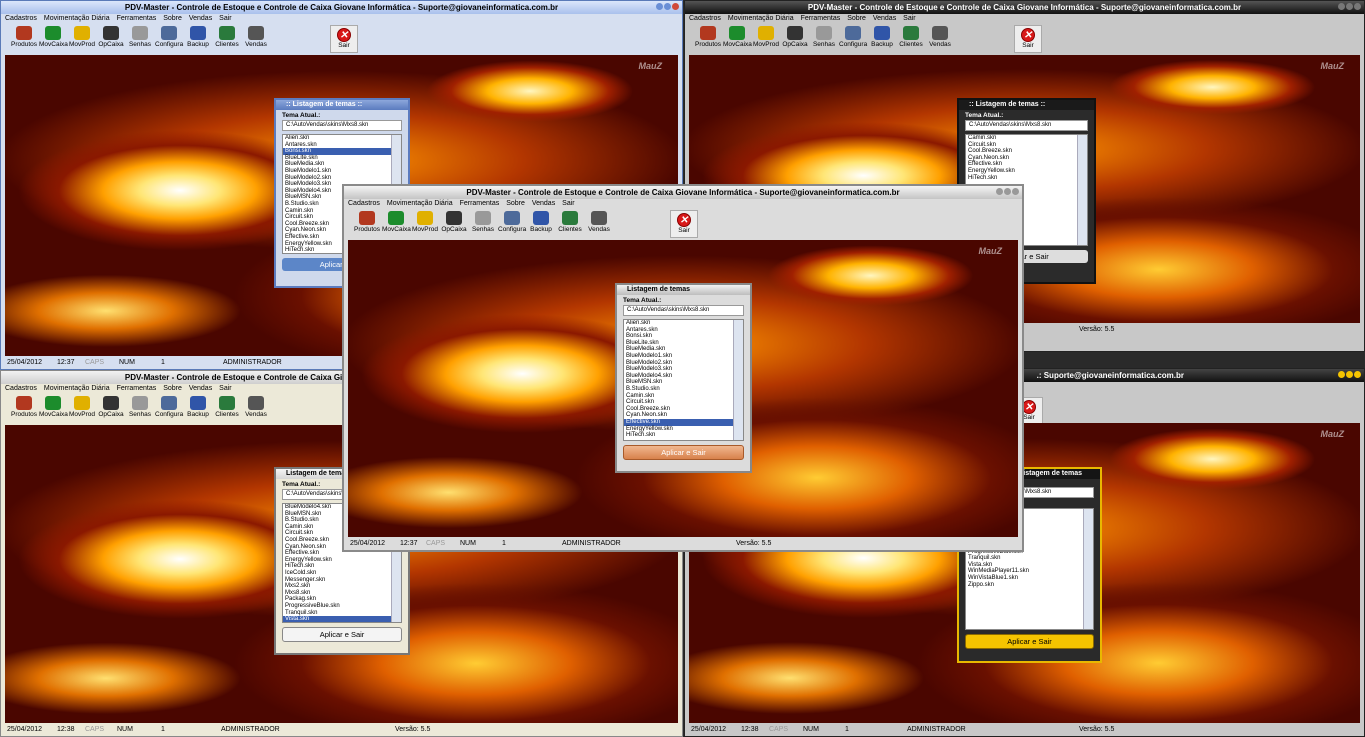 Image resolution: width=1365 pixels, height=737 pixels. What do you see at coordinates (1029, 571) in the screenshot?
I see `list-item: WinMediaPlayer11.skn` at bounding box center [1029, 571].